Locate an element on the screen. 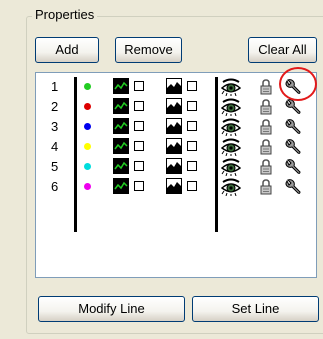 The width and height of the screenshot is (323, 339). line-number: 2 is located at coordinates (55, 106).